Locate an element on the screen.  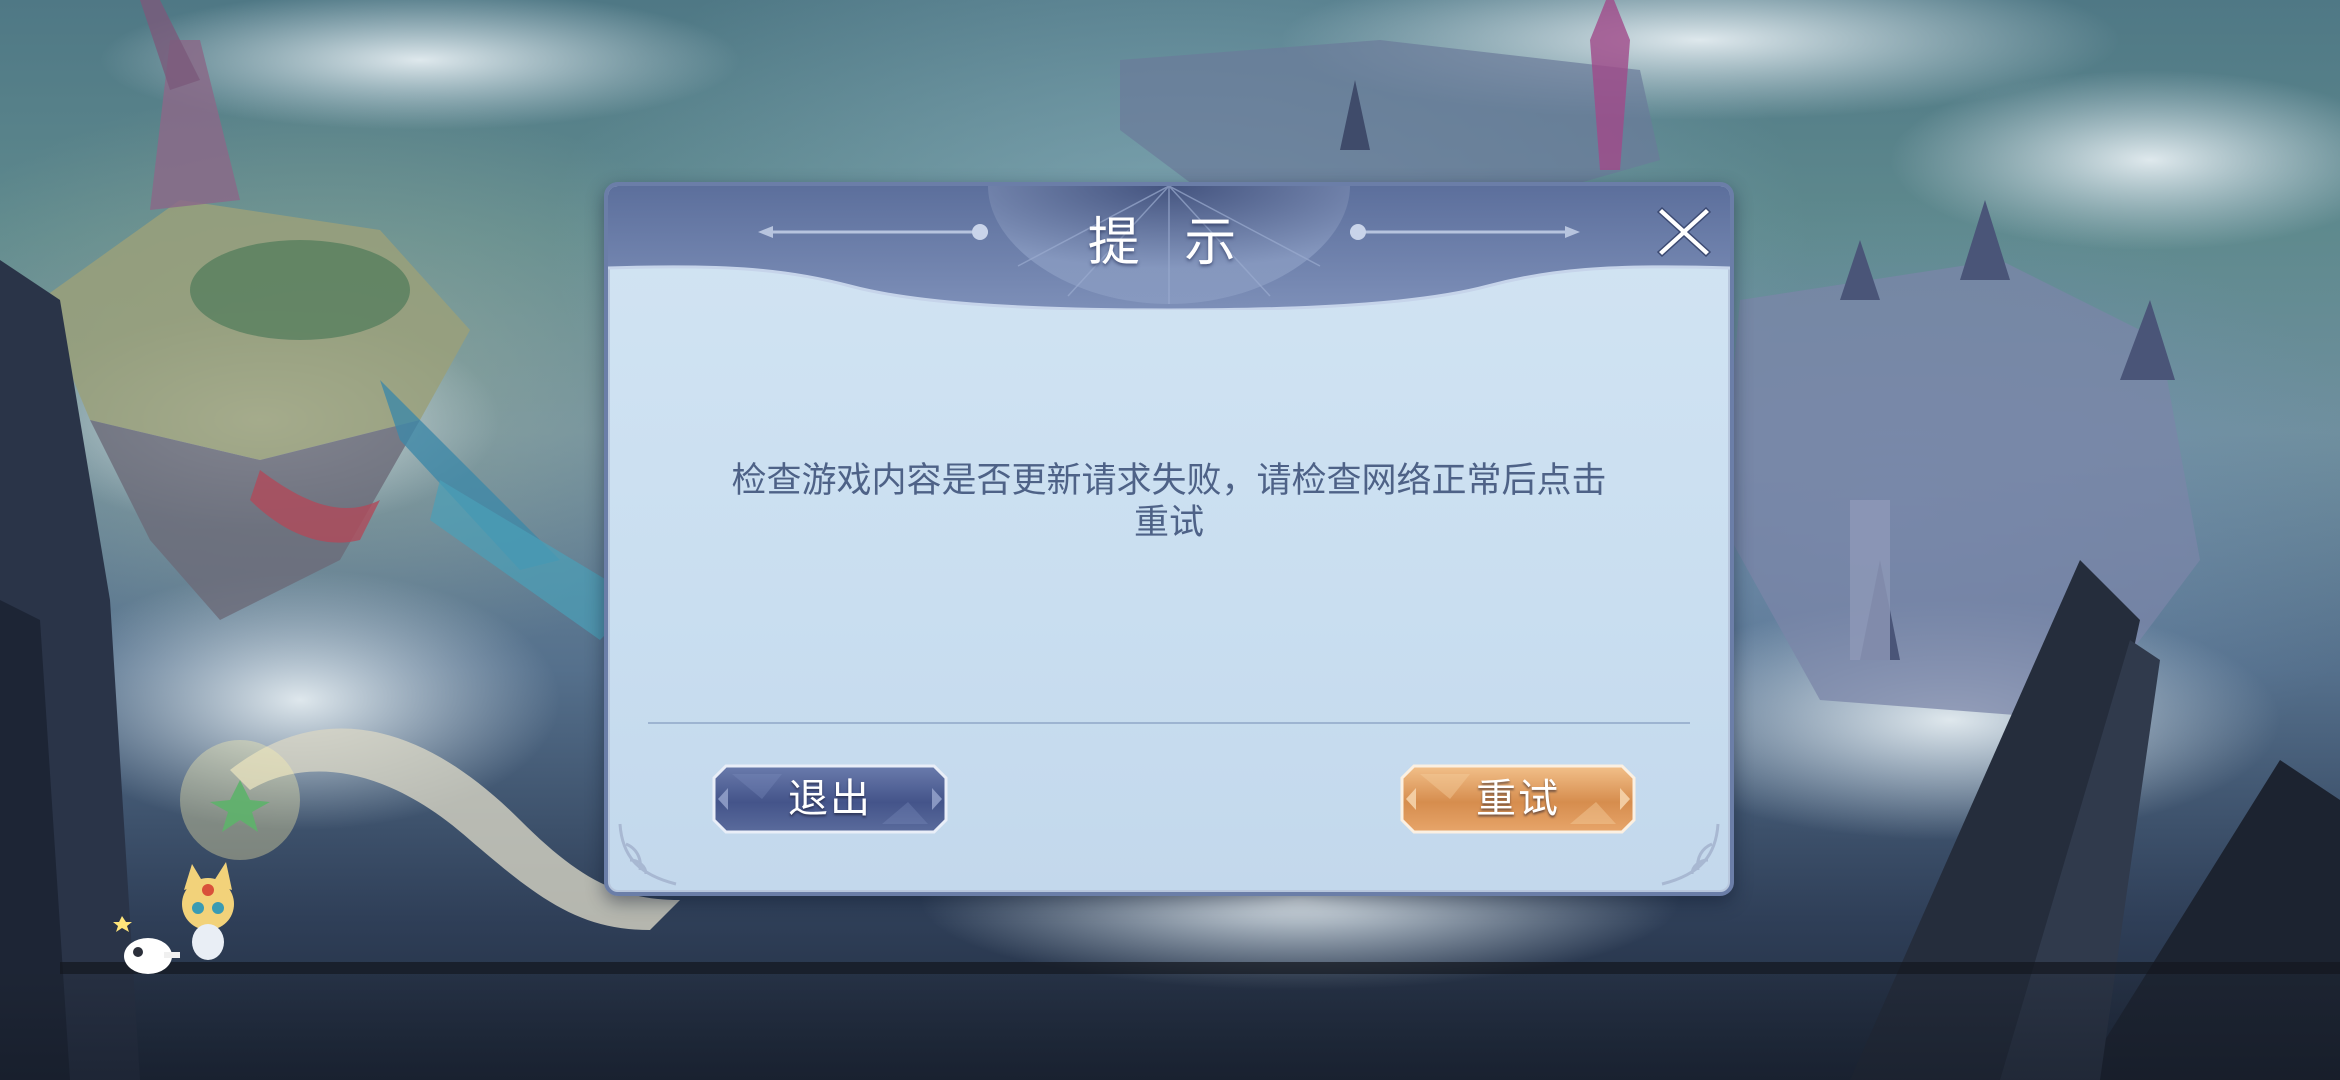
retry-button-label: 重试 is located at coordinates (1518, 799).